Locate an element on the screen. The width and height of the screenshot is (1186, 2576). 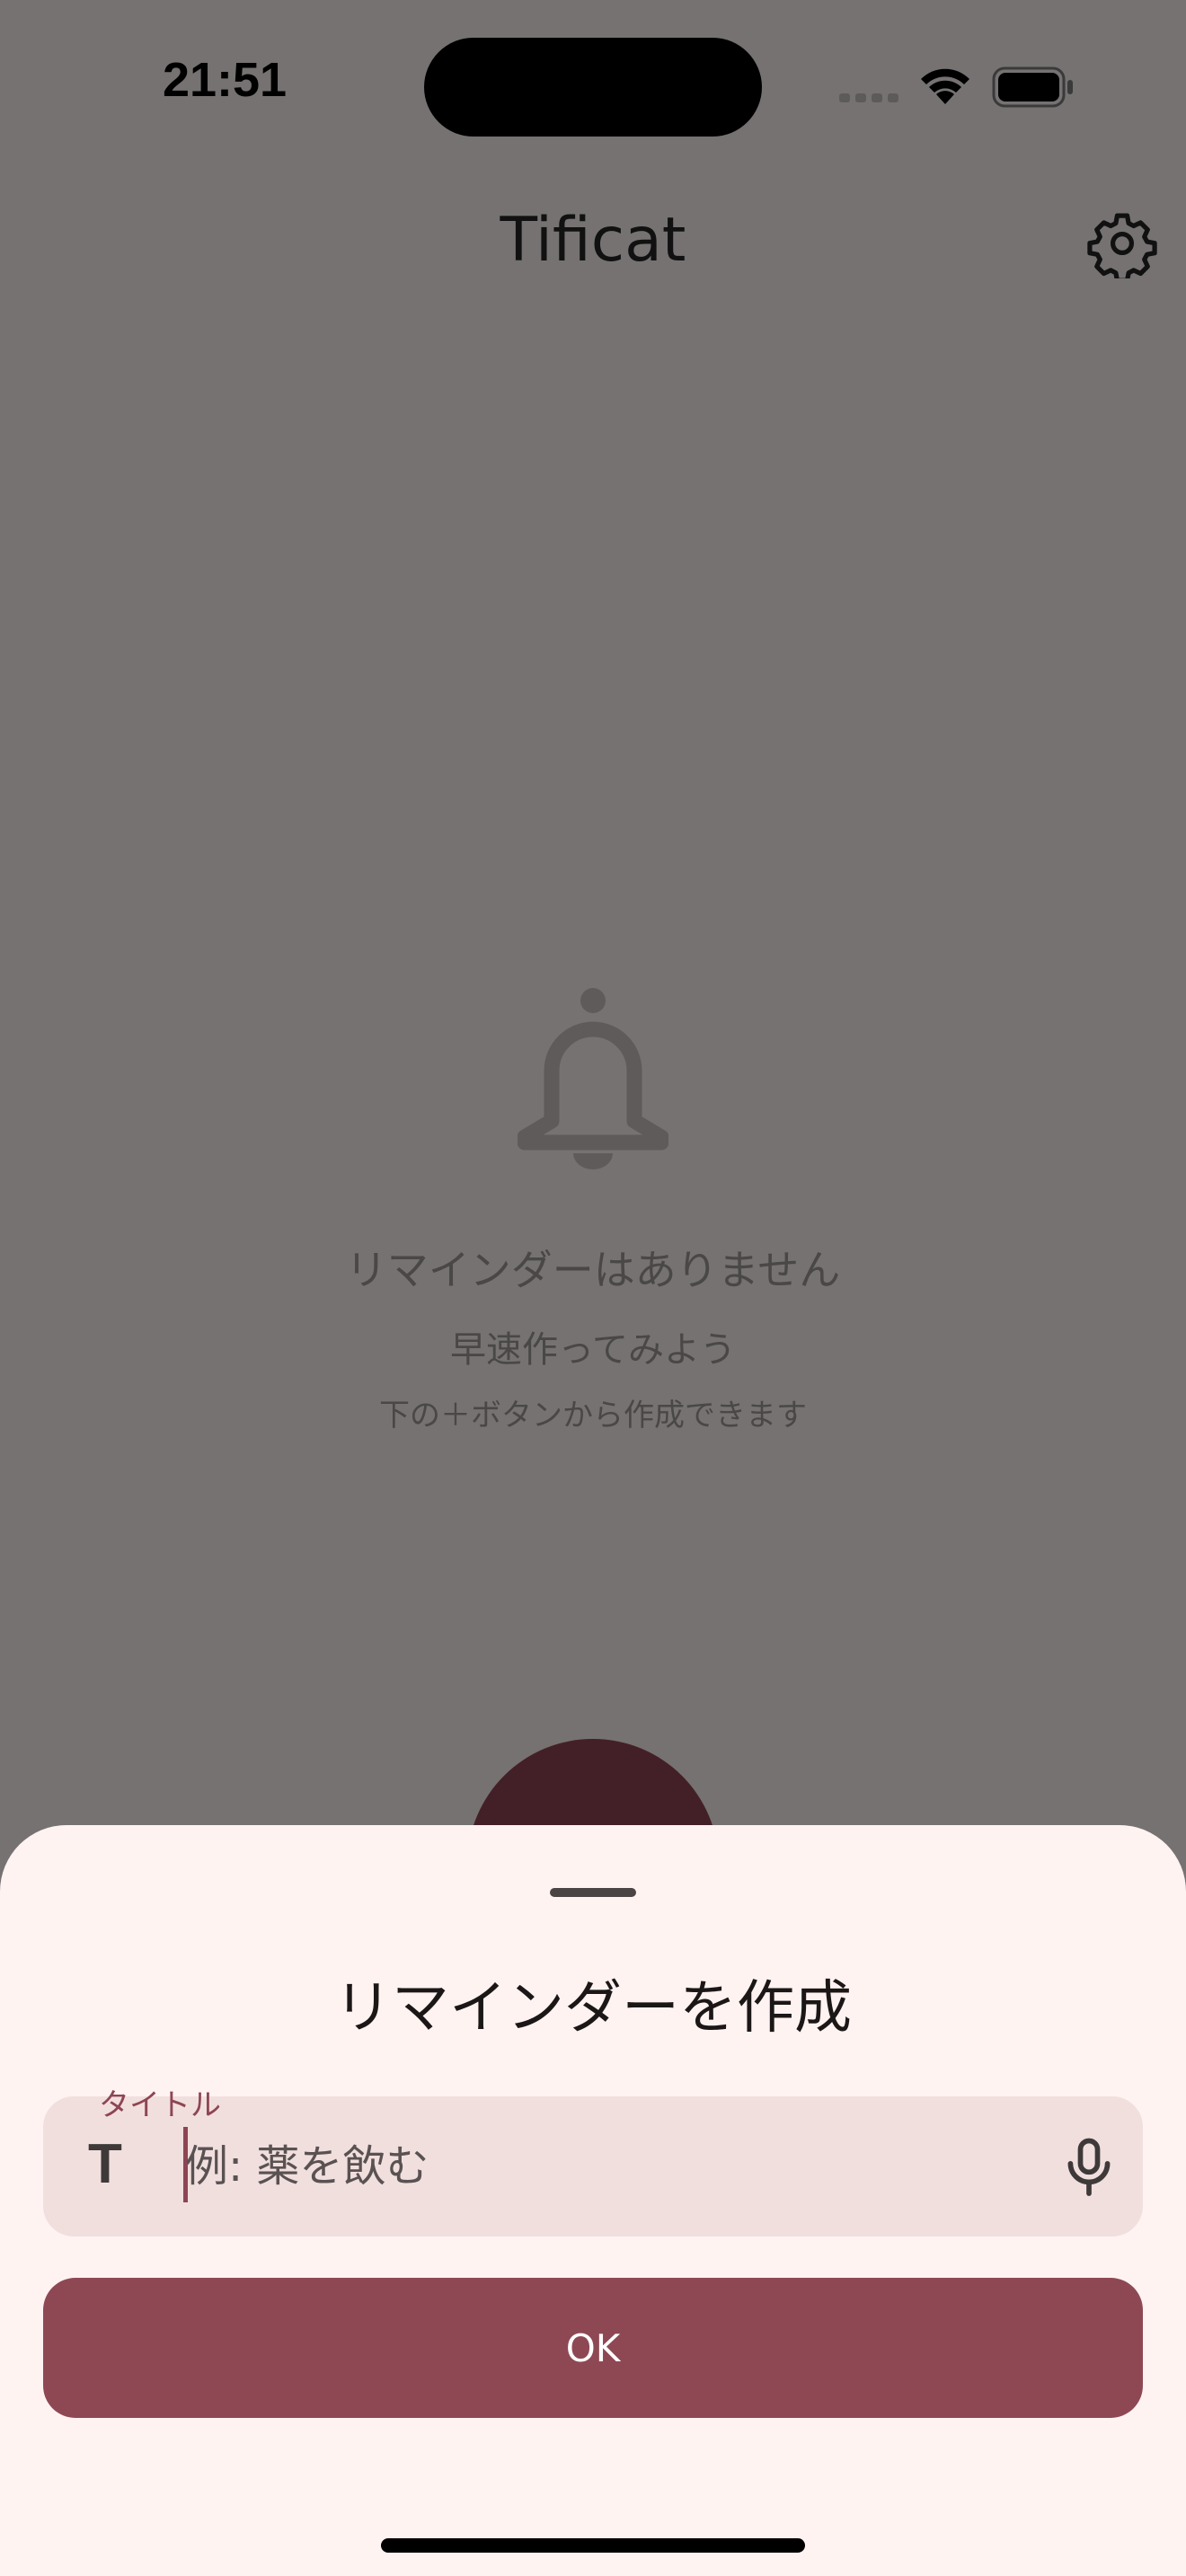
title-input is located at coordinates (607, 2166).